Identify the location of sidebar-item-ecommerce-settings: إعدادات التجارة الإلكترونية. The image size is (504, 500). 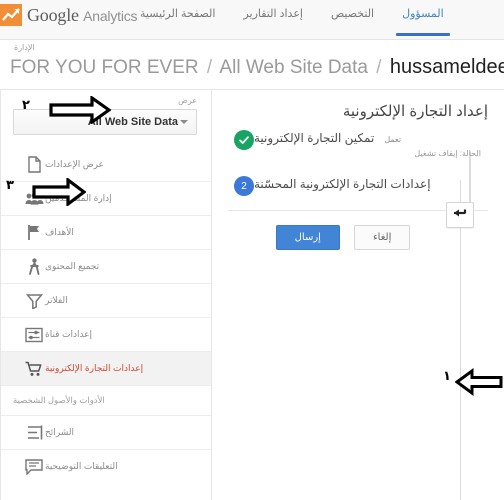
(106, 368).